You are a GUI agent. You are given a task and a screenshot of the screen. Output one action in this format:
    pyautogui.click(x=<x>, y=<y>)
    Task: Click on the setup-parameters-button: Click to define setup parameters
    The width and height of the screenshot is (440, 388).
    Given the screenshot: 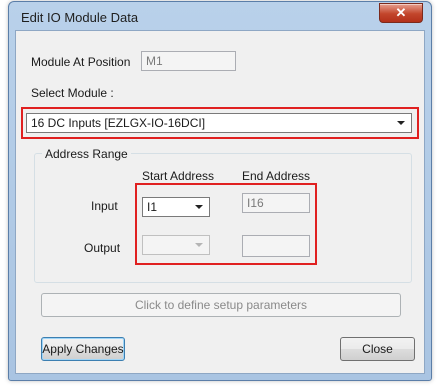 What is the action you would take?
    pyautogui.click(x=221, y=305)
    